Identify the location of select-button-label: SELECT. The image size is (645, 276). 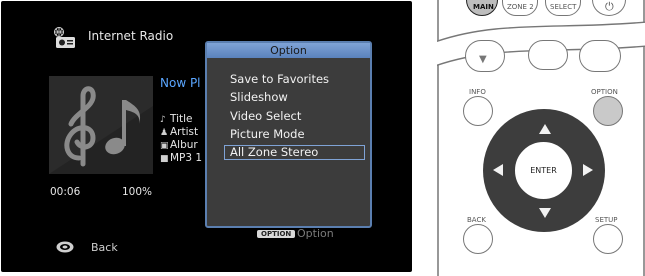
(563, 7).